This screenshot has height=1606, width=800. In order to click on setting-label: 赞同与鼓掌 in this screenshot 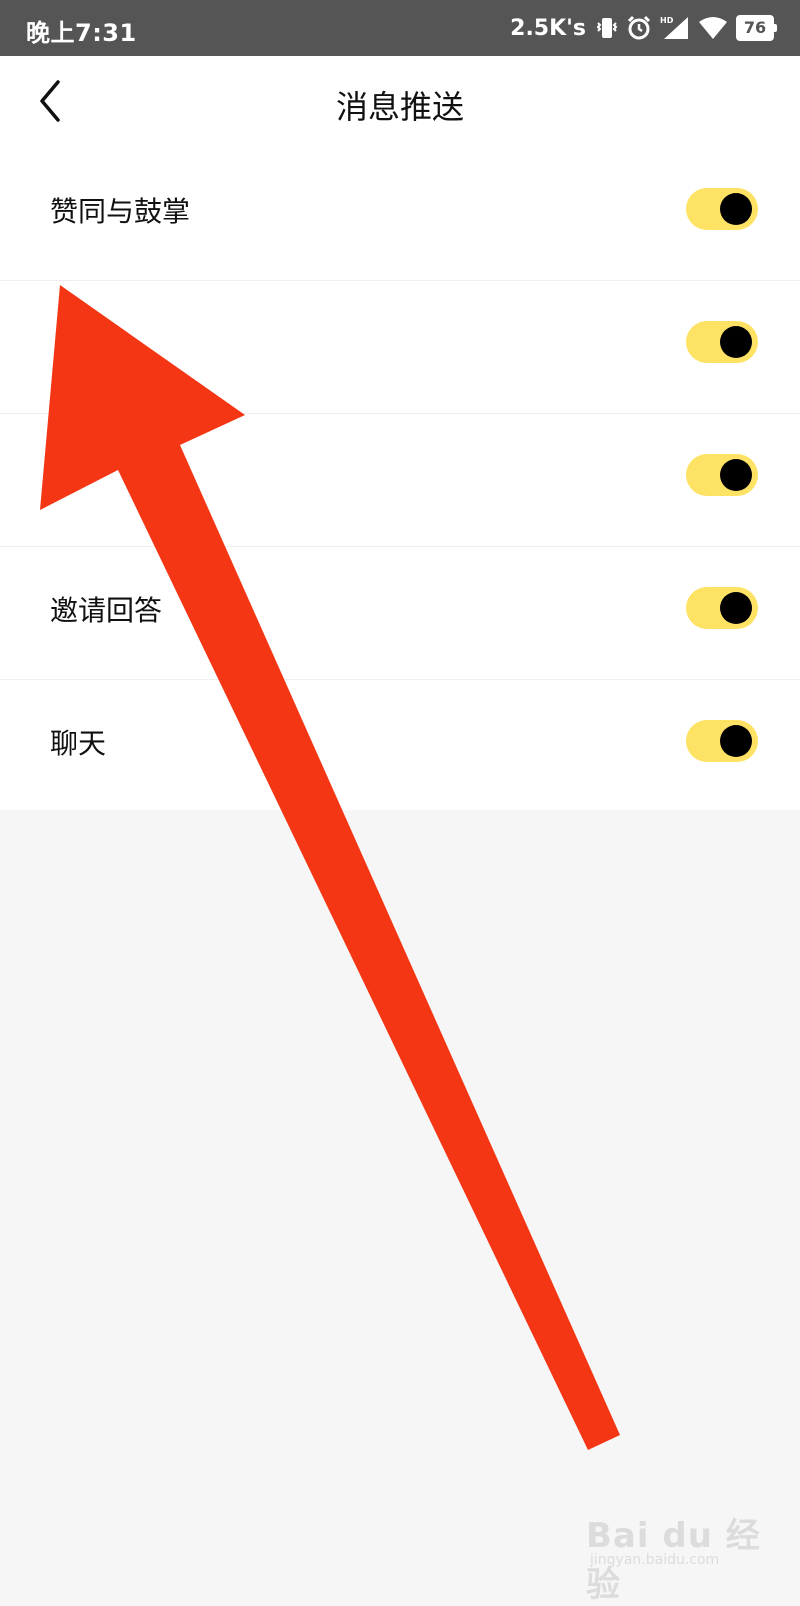, I will do `click(120, 211)`.